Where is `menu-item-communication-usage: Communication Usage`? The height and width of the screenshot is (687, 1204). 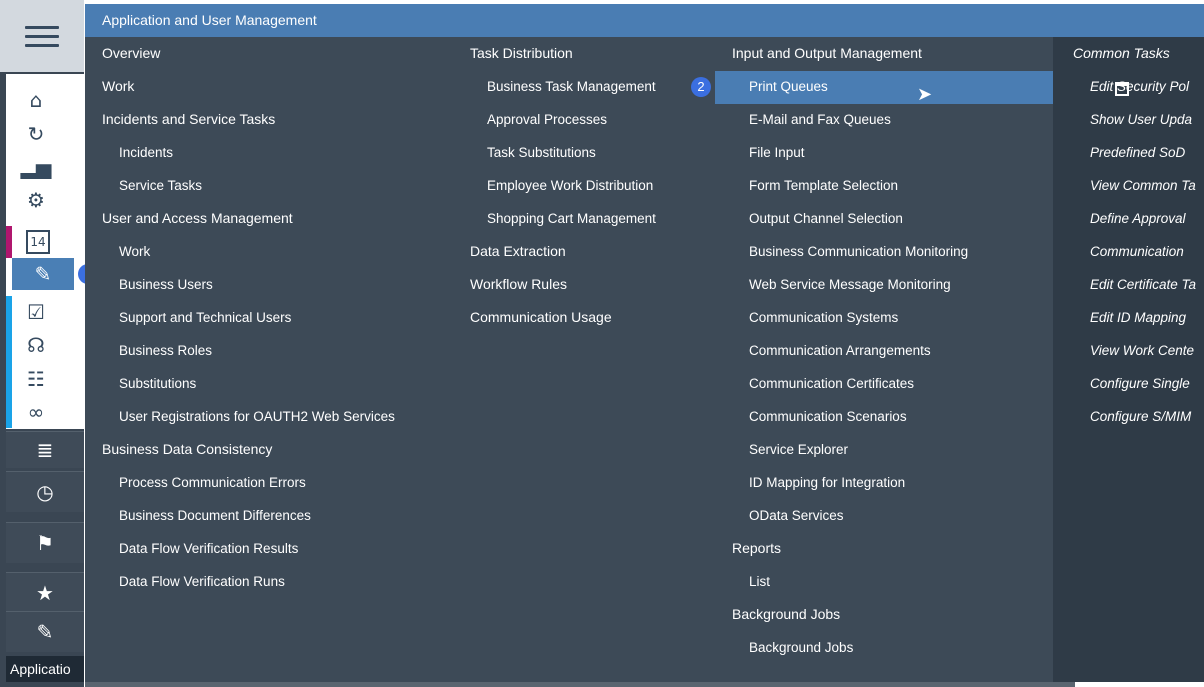
menu-item-communication-usage: Communication Usage is located at coordinates (541, 317).